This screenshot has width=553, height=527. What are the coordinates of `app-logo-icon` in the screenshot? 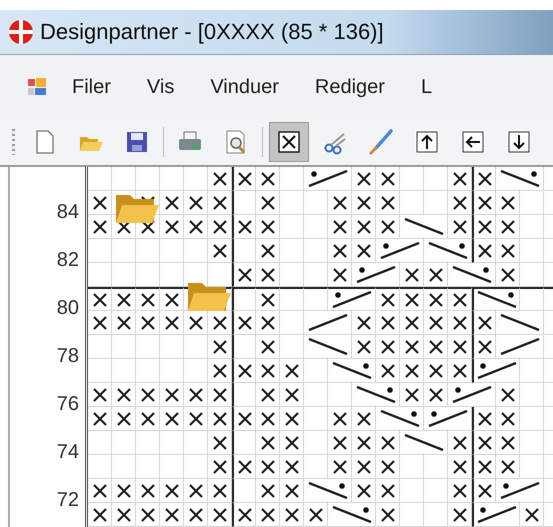 It's located at (21, 32).